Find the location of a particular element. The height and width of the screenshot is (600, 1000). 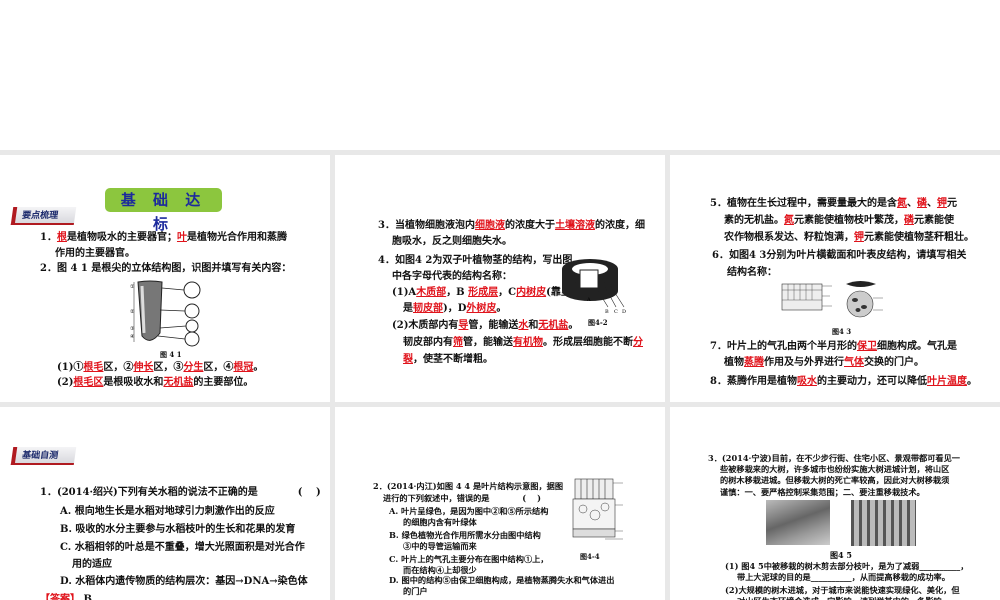

text-segment: 谨慎：一、要严格控制采集范围；二、要注重移栽技术。 is located at coordinates (822, 492).